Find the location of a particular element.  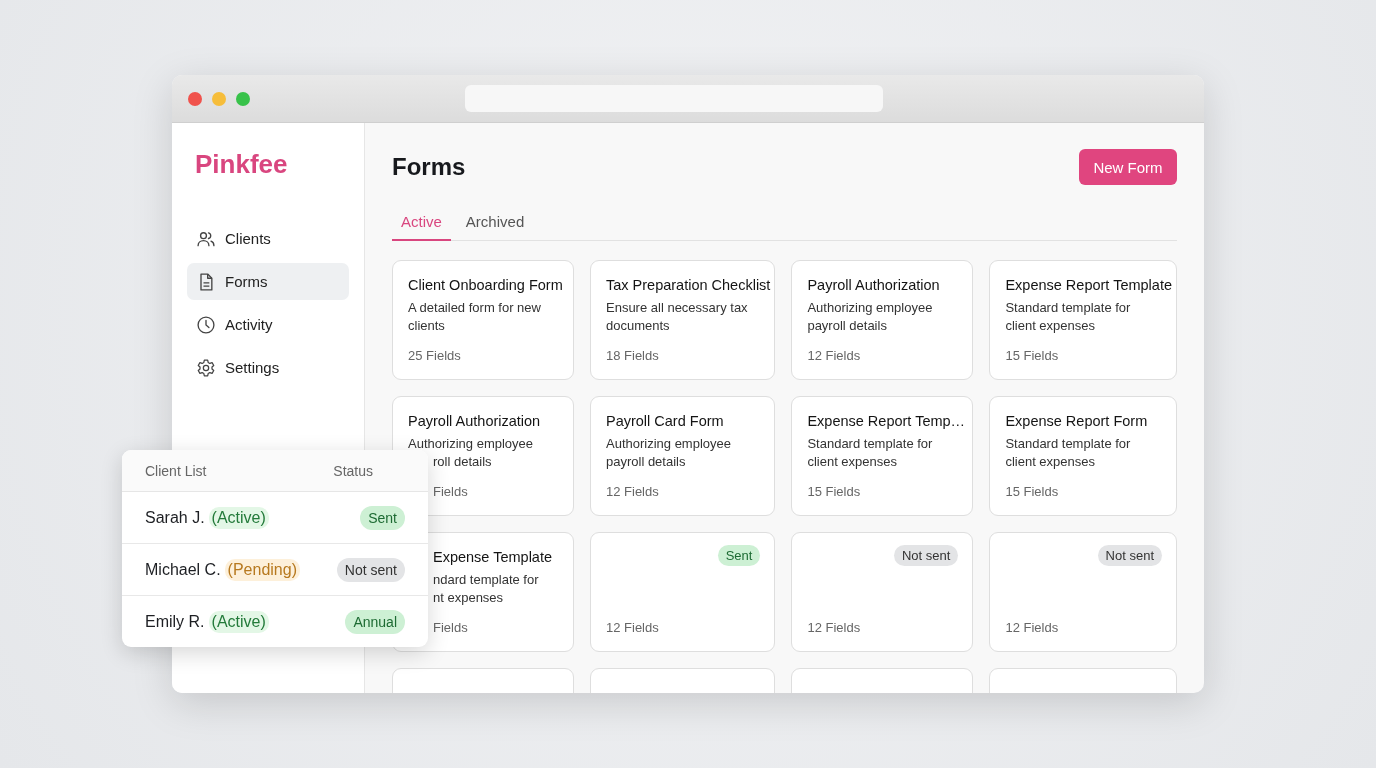

client-name: Sarah J. is located at coordinates (175, 517).